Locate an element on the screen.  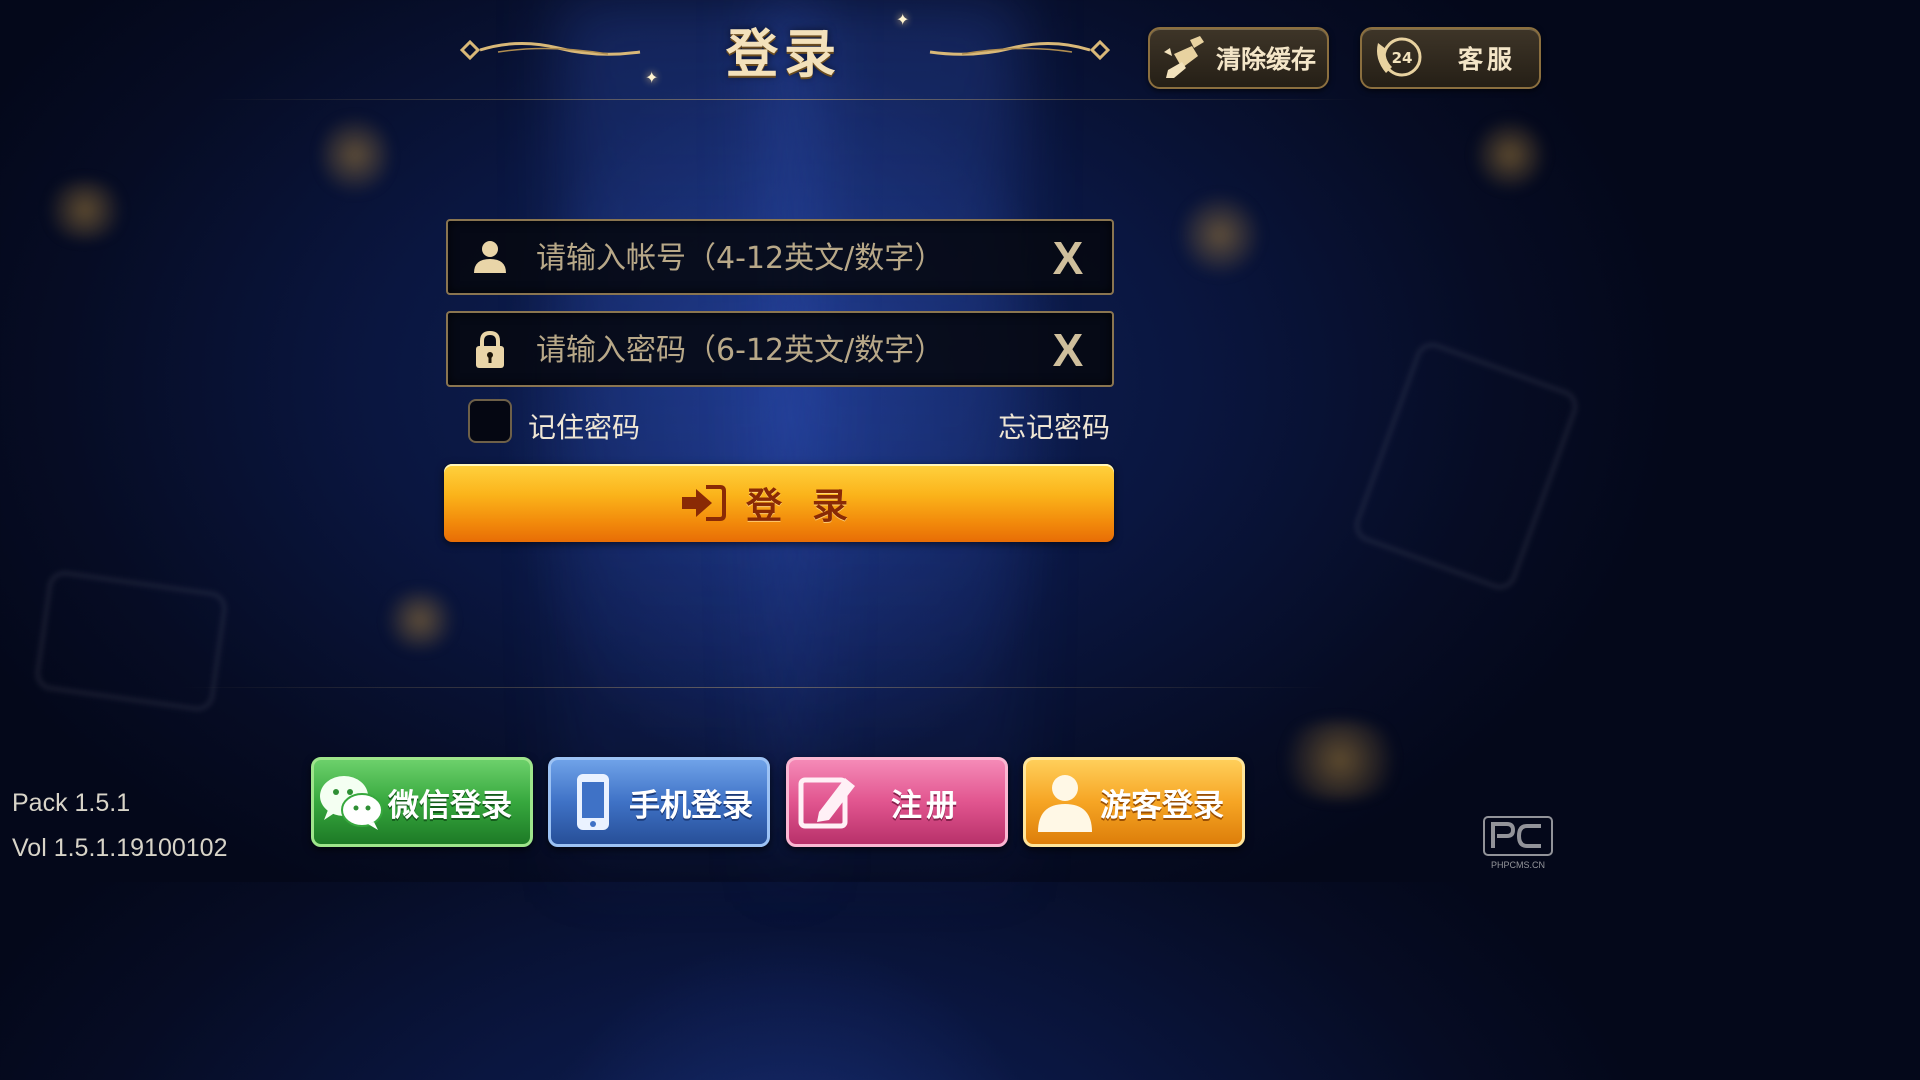
title-flourish-right-icon is located at coordinates (1020, 50).